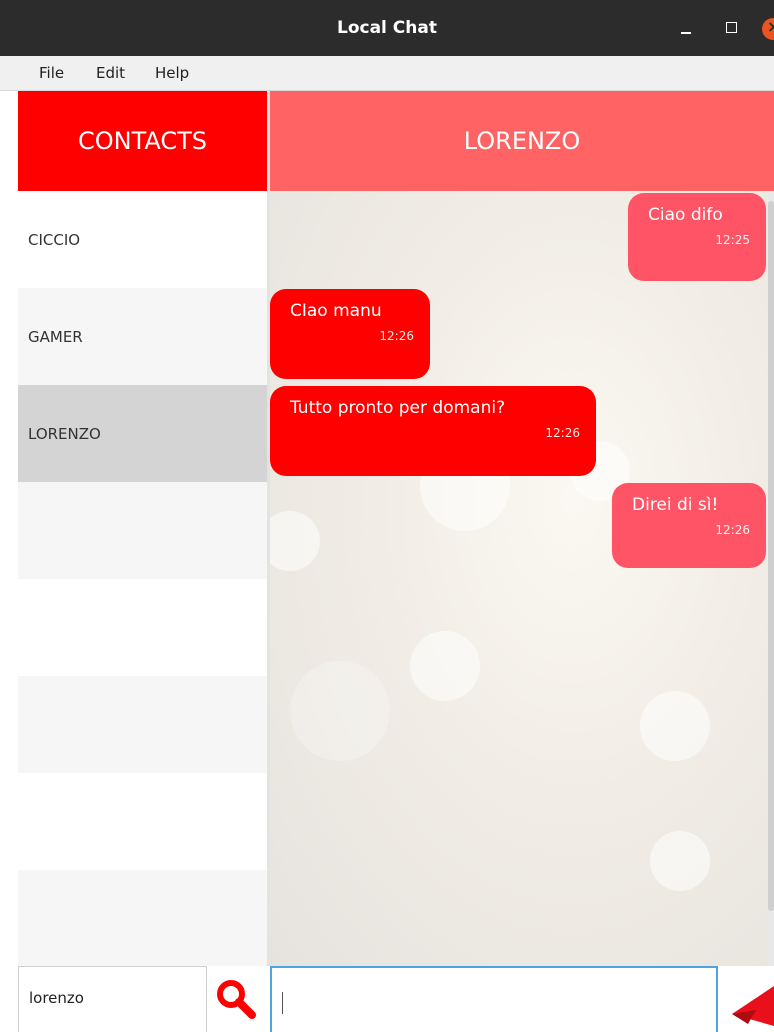 The image size is (774, 1032). What do you see at coordinates (771, 556) in the screenshot?
I see `scrollbar-thumb` at bounding box center [771, 556].